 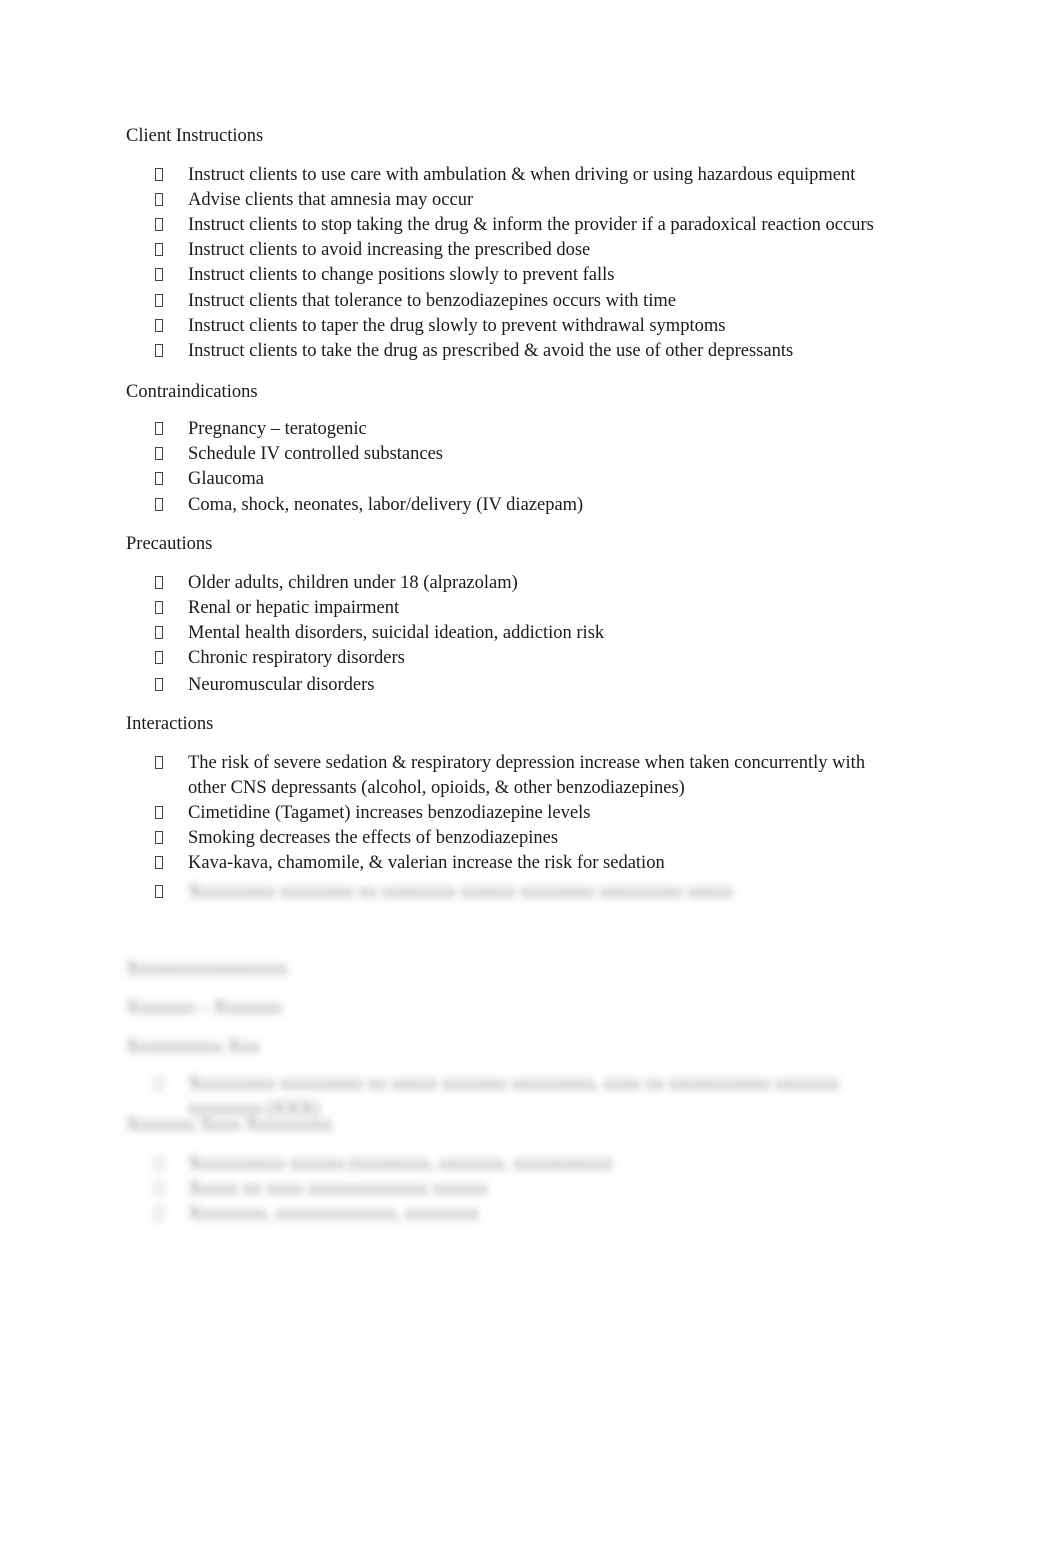 I want to click on list-item: Glaucoma, so click(x=449, y=479).